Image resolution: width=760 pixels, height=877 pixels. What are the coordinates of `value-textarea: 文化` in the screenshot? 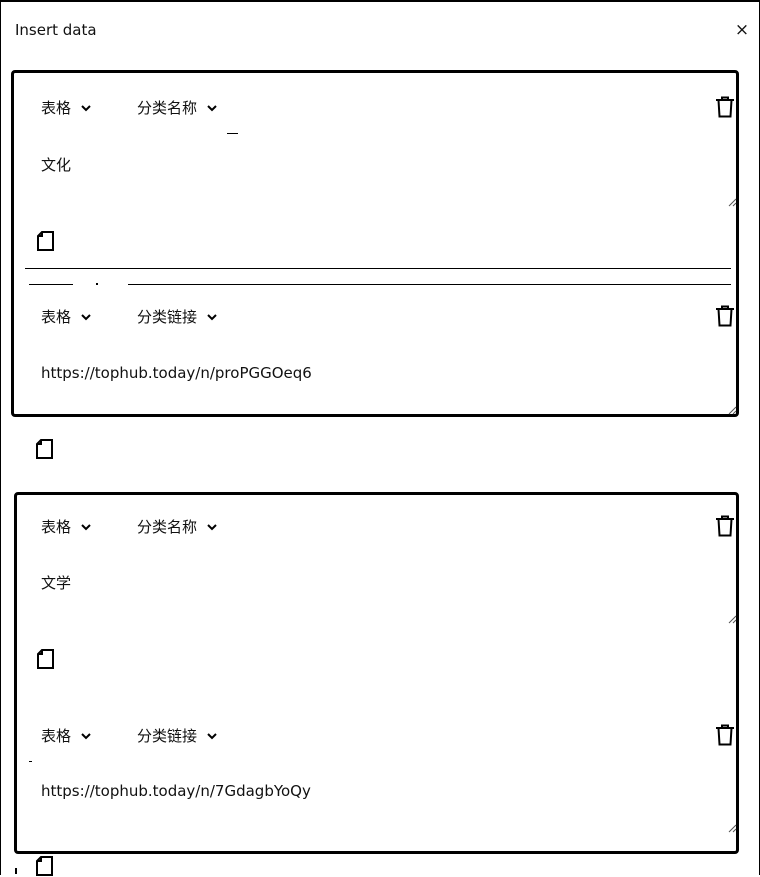 It's located at (56, 164).